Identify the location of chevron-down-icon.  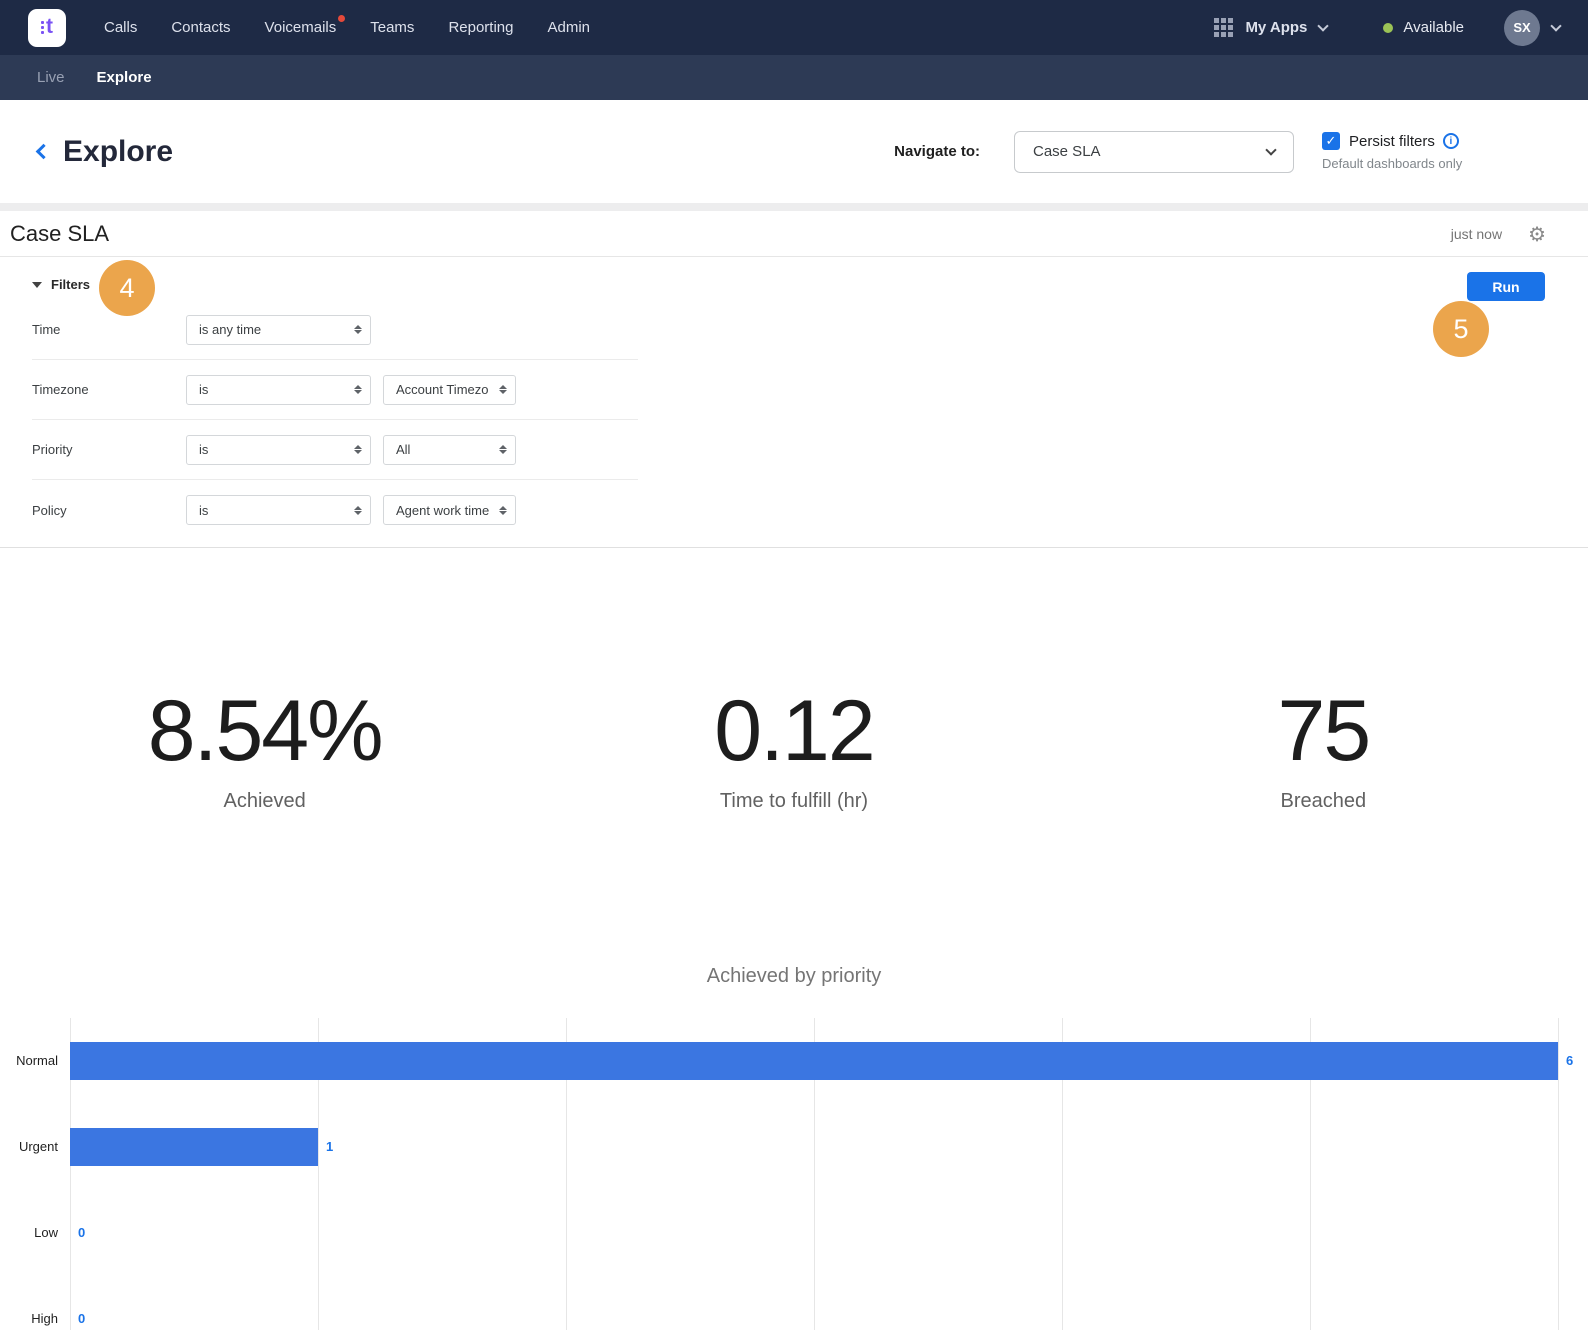
(1323, 25).